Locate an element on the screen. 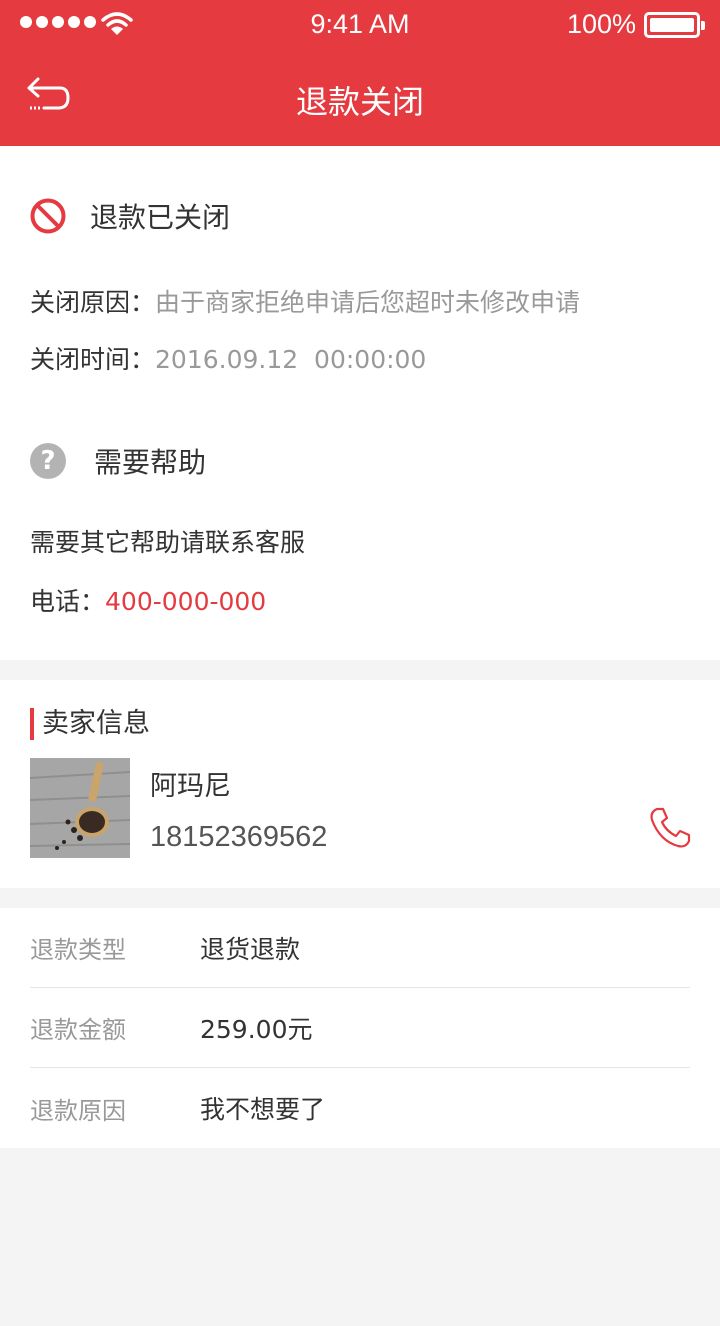 Image resolution: width=720 pixels, height=1326 pixels. close-reason: 关闭原因：由于商家拒绝申请后您超时未修改申请 is located at coordinates (305, 301).